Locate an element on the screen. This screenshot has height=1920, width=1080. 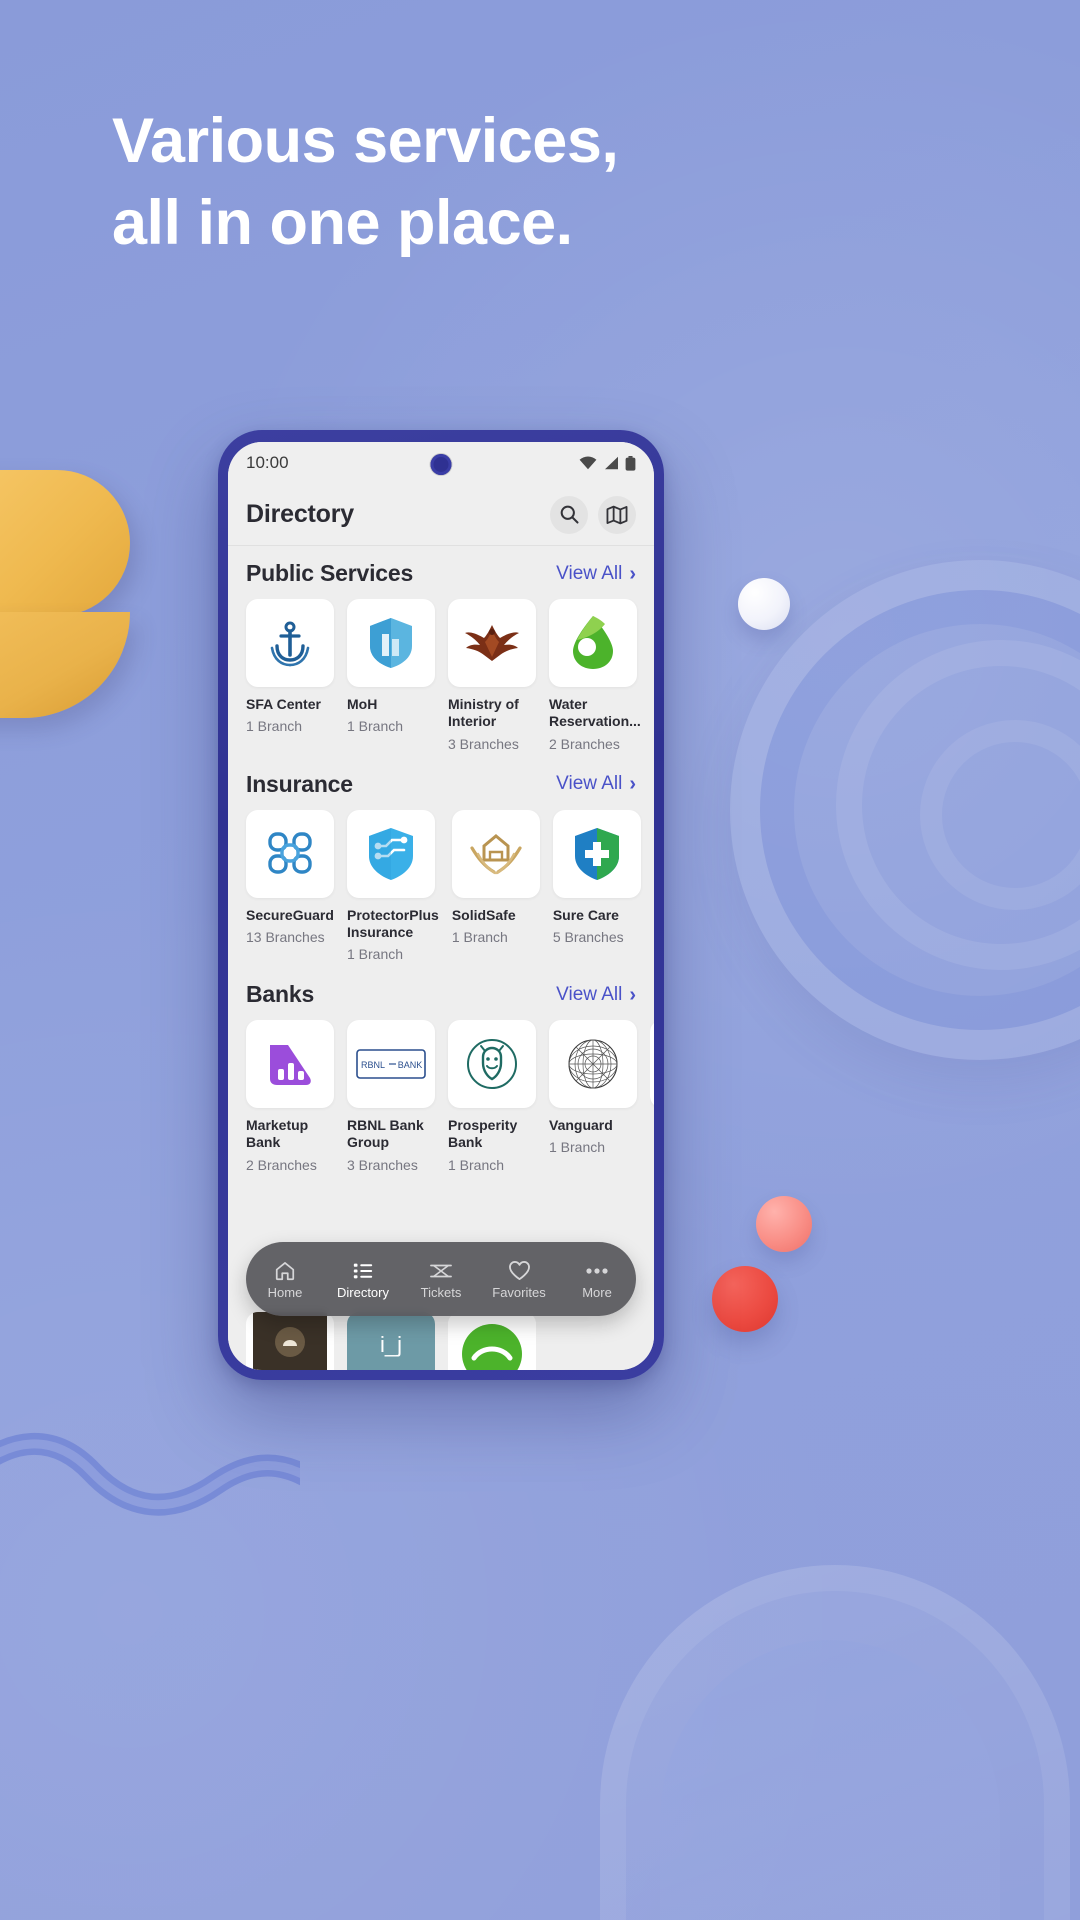
directory-card: ProtectorPlus Insurance 1 Branch is located at coordinates (393, 886).